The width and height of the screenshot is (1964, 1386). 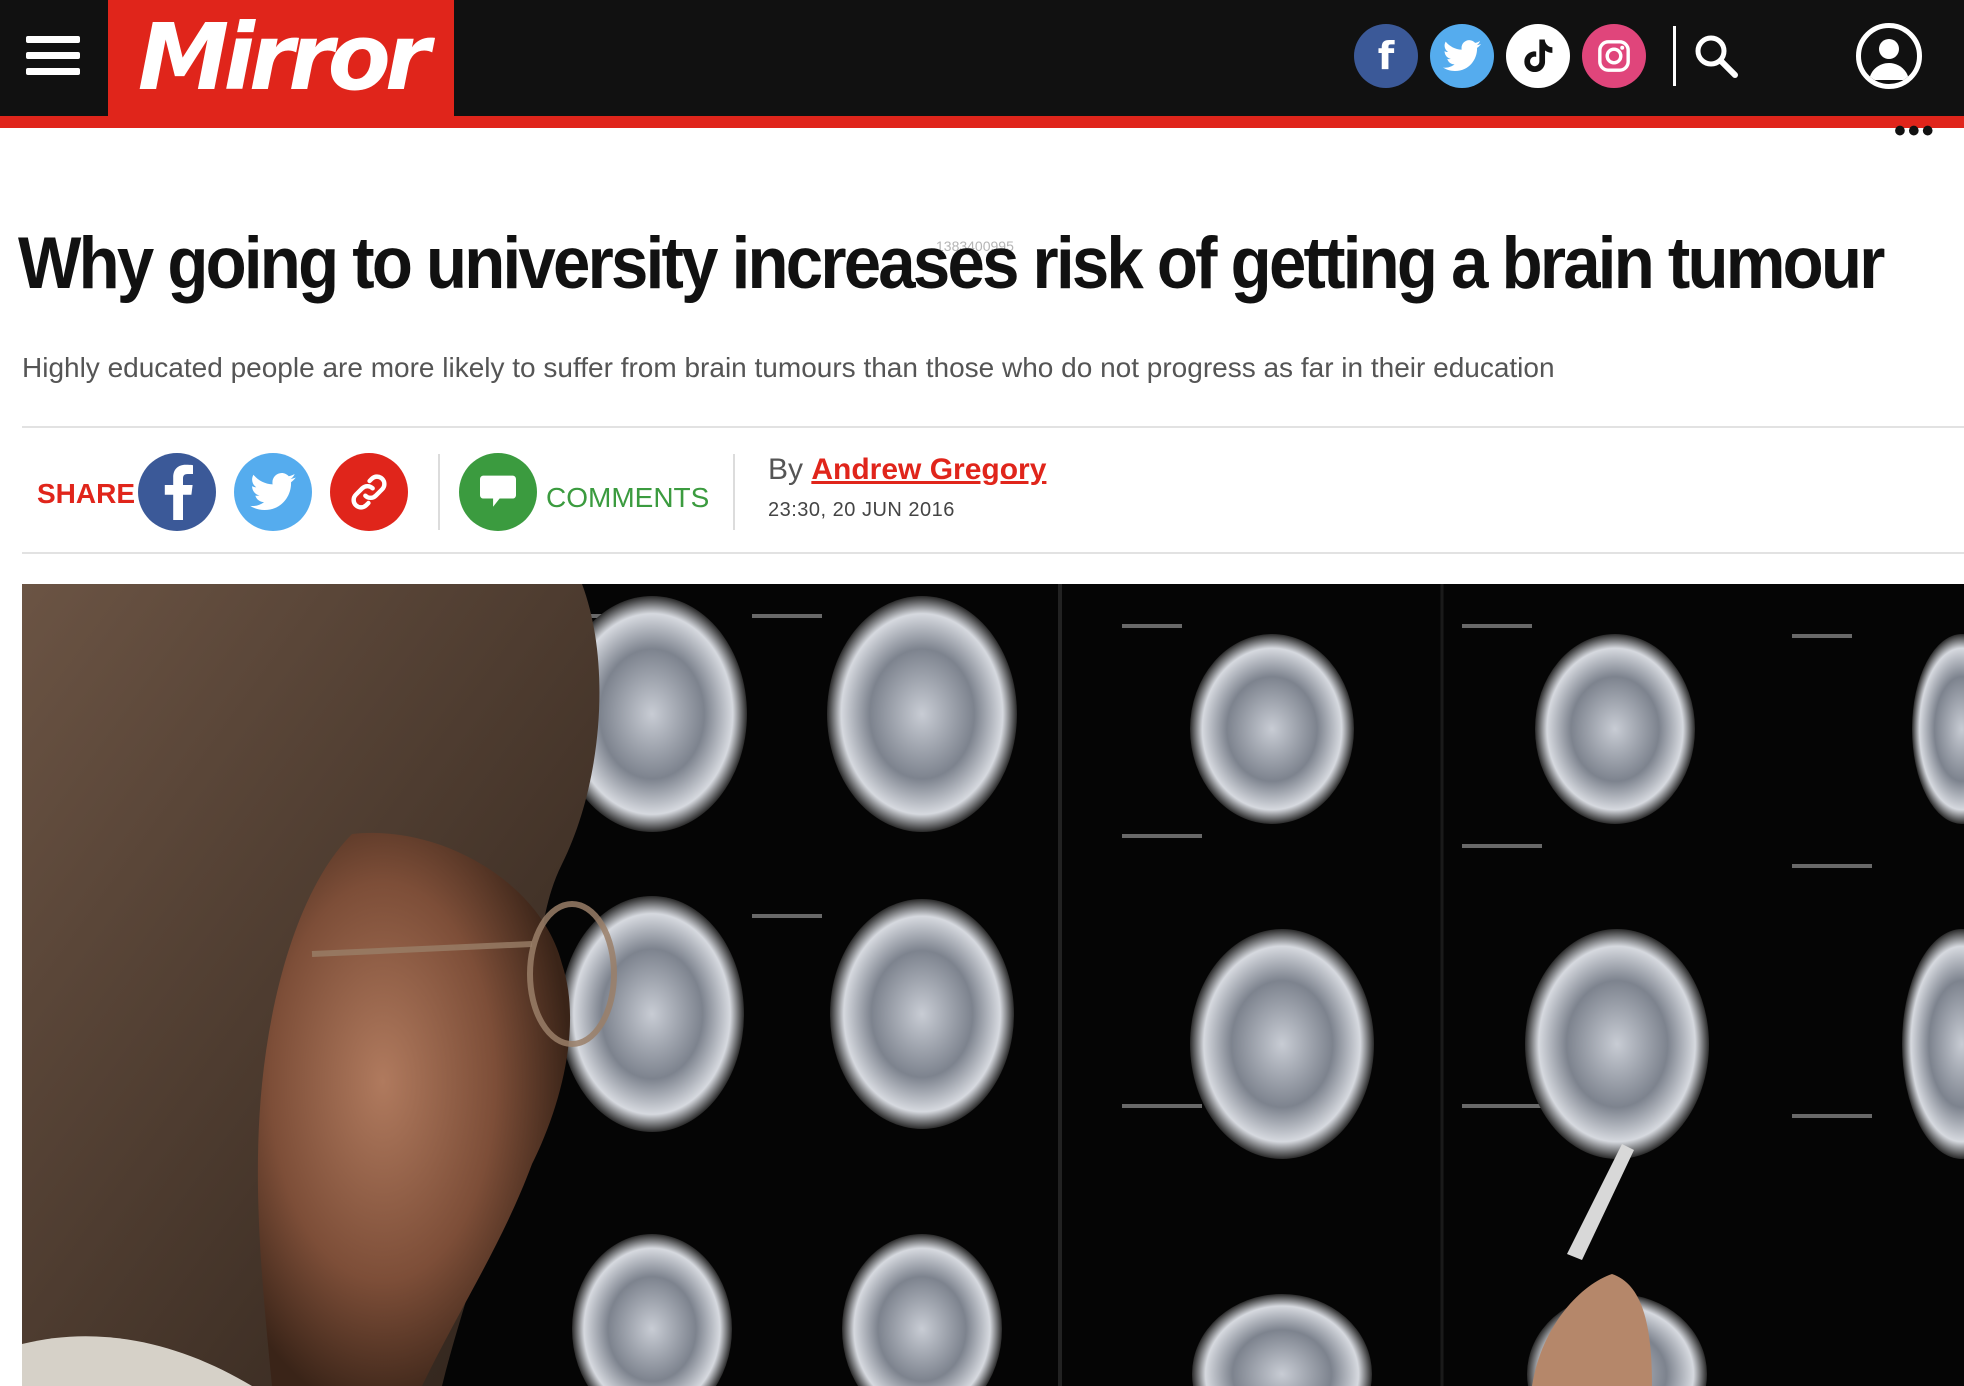 I want to click on byline: By Andrew Gregory, so click(x=907, y=470).